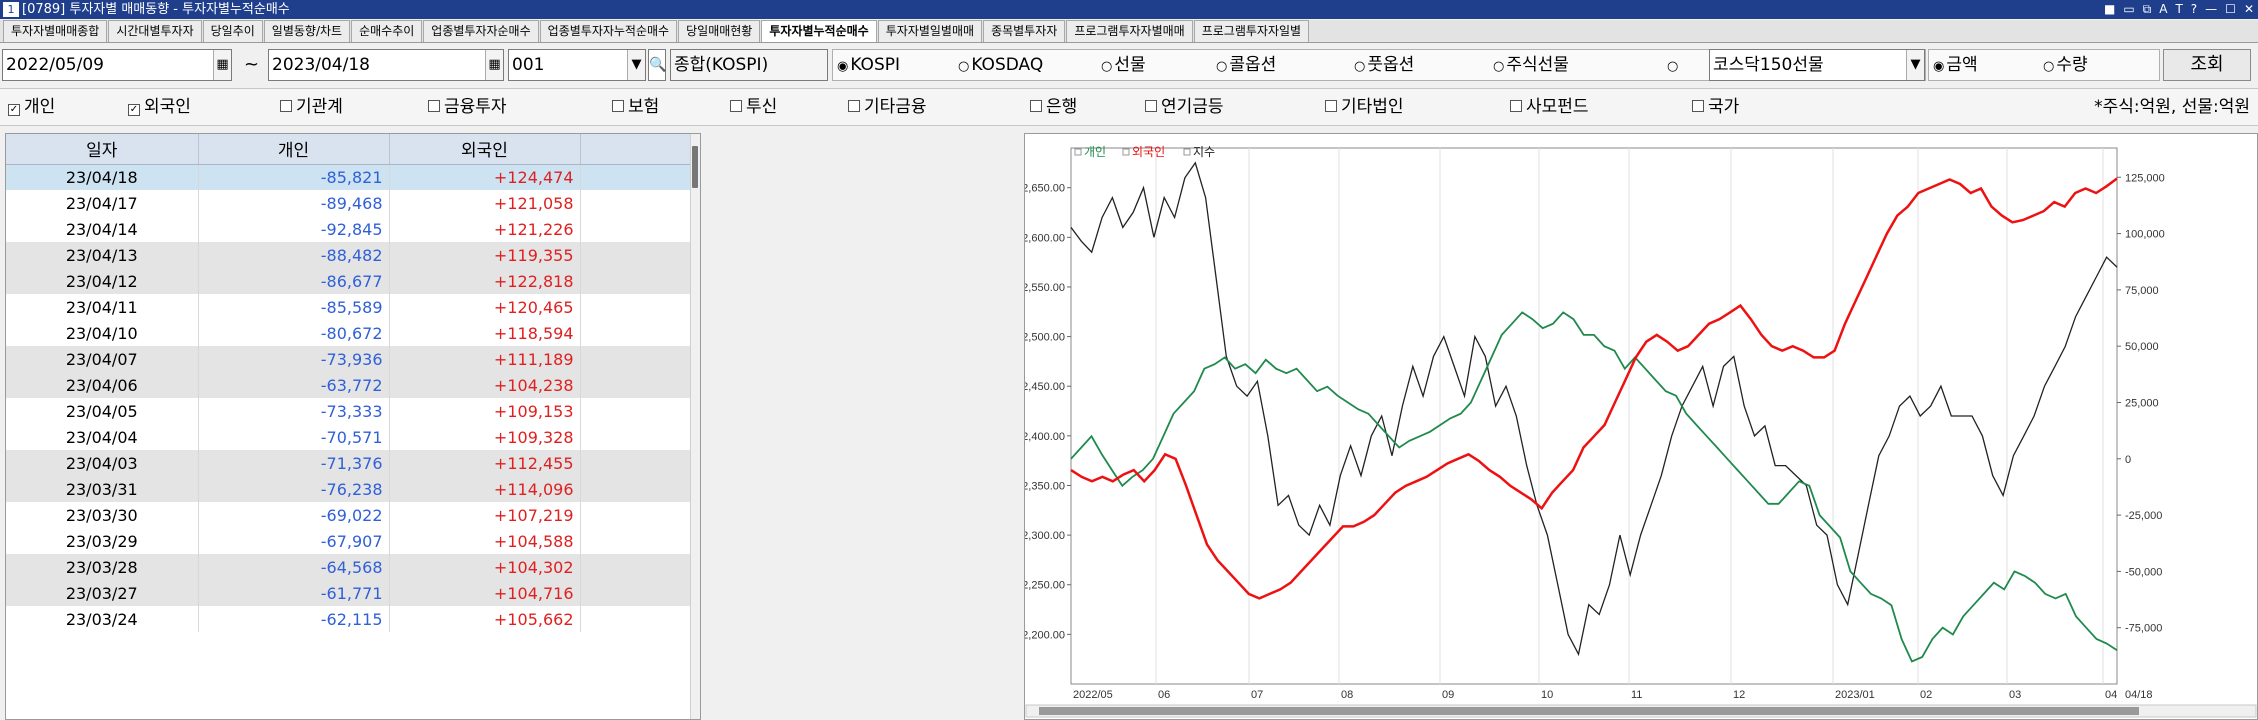  I want to click on tab-12: 프로그램투자자일별, so click(1251, 31).